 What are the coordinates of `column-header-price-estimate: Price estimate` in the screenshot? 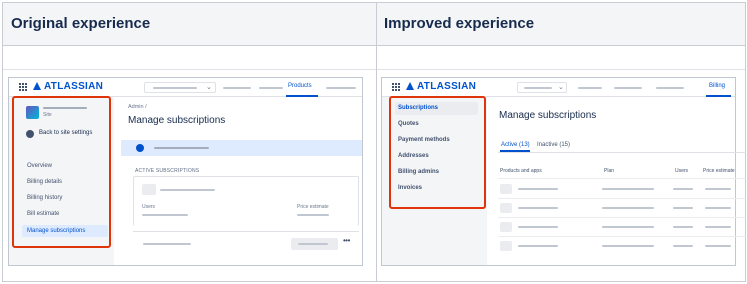 It's located at (719, 171).